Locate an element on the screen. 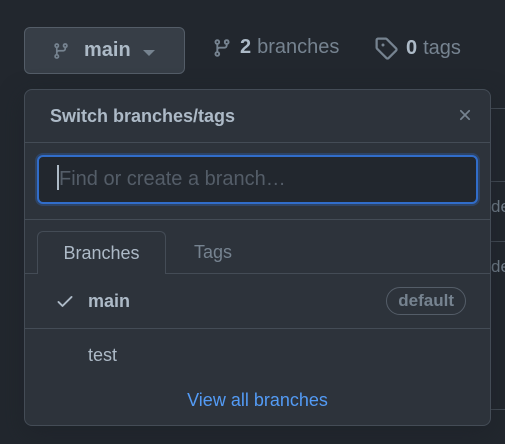  branches-label: branches is located at coordinates (298, 47).